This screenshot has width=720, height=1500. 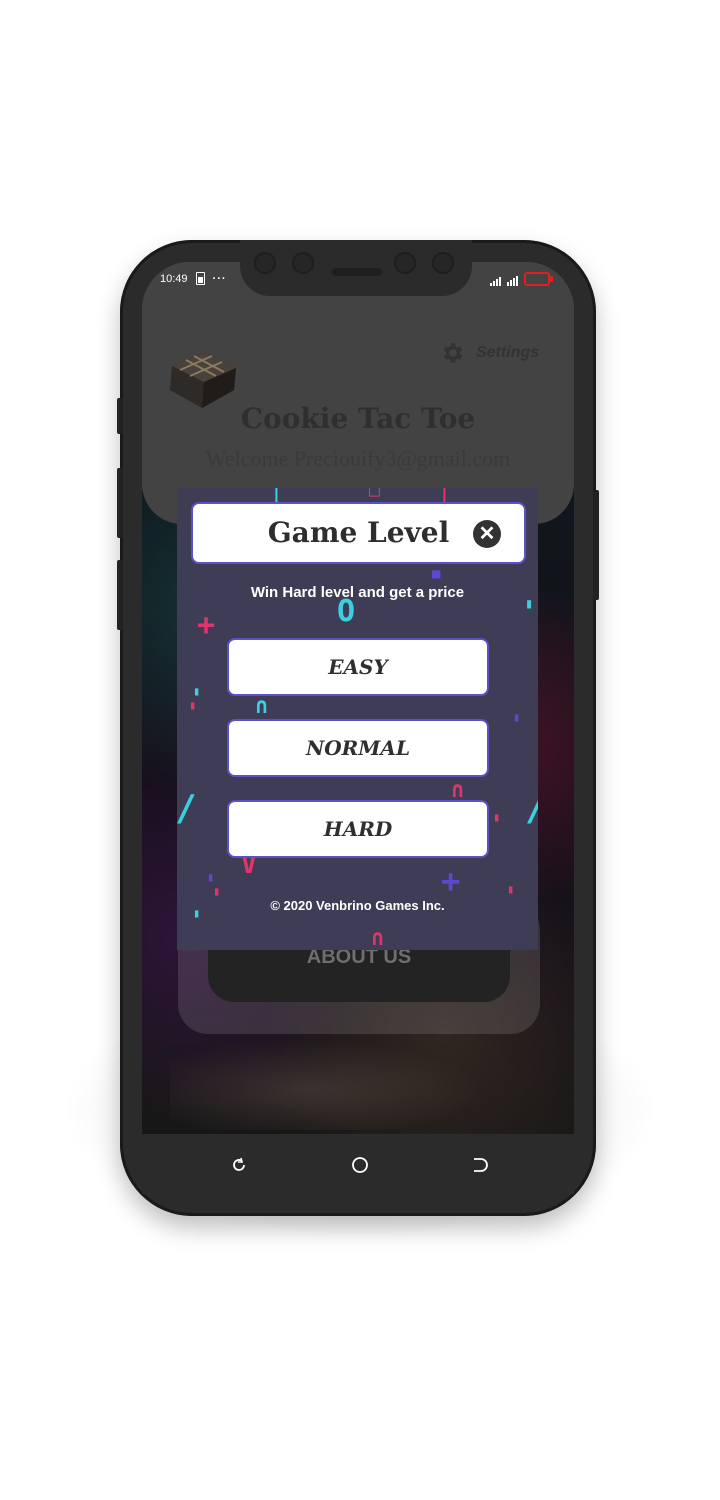 What do you see at coordinates (360, 1165) in the screenshot?
I see `home-icon` at bounding box center [360, 1165].